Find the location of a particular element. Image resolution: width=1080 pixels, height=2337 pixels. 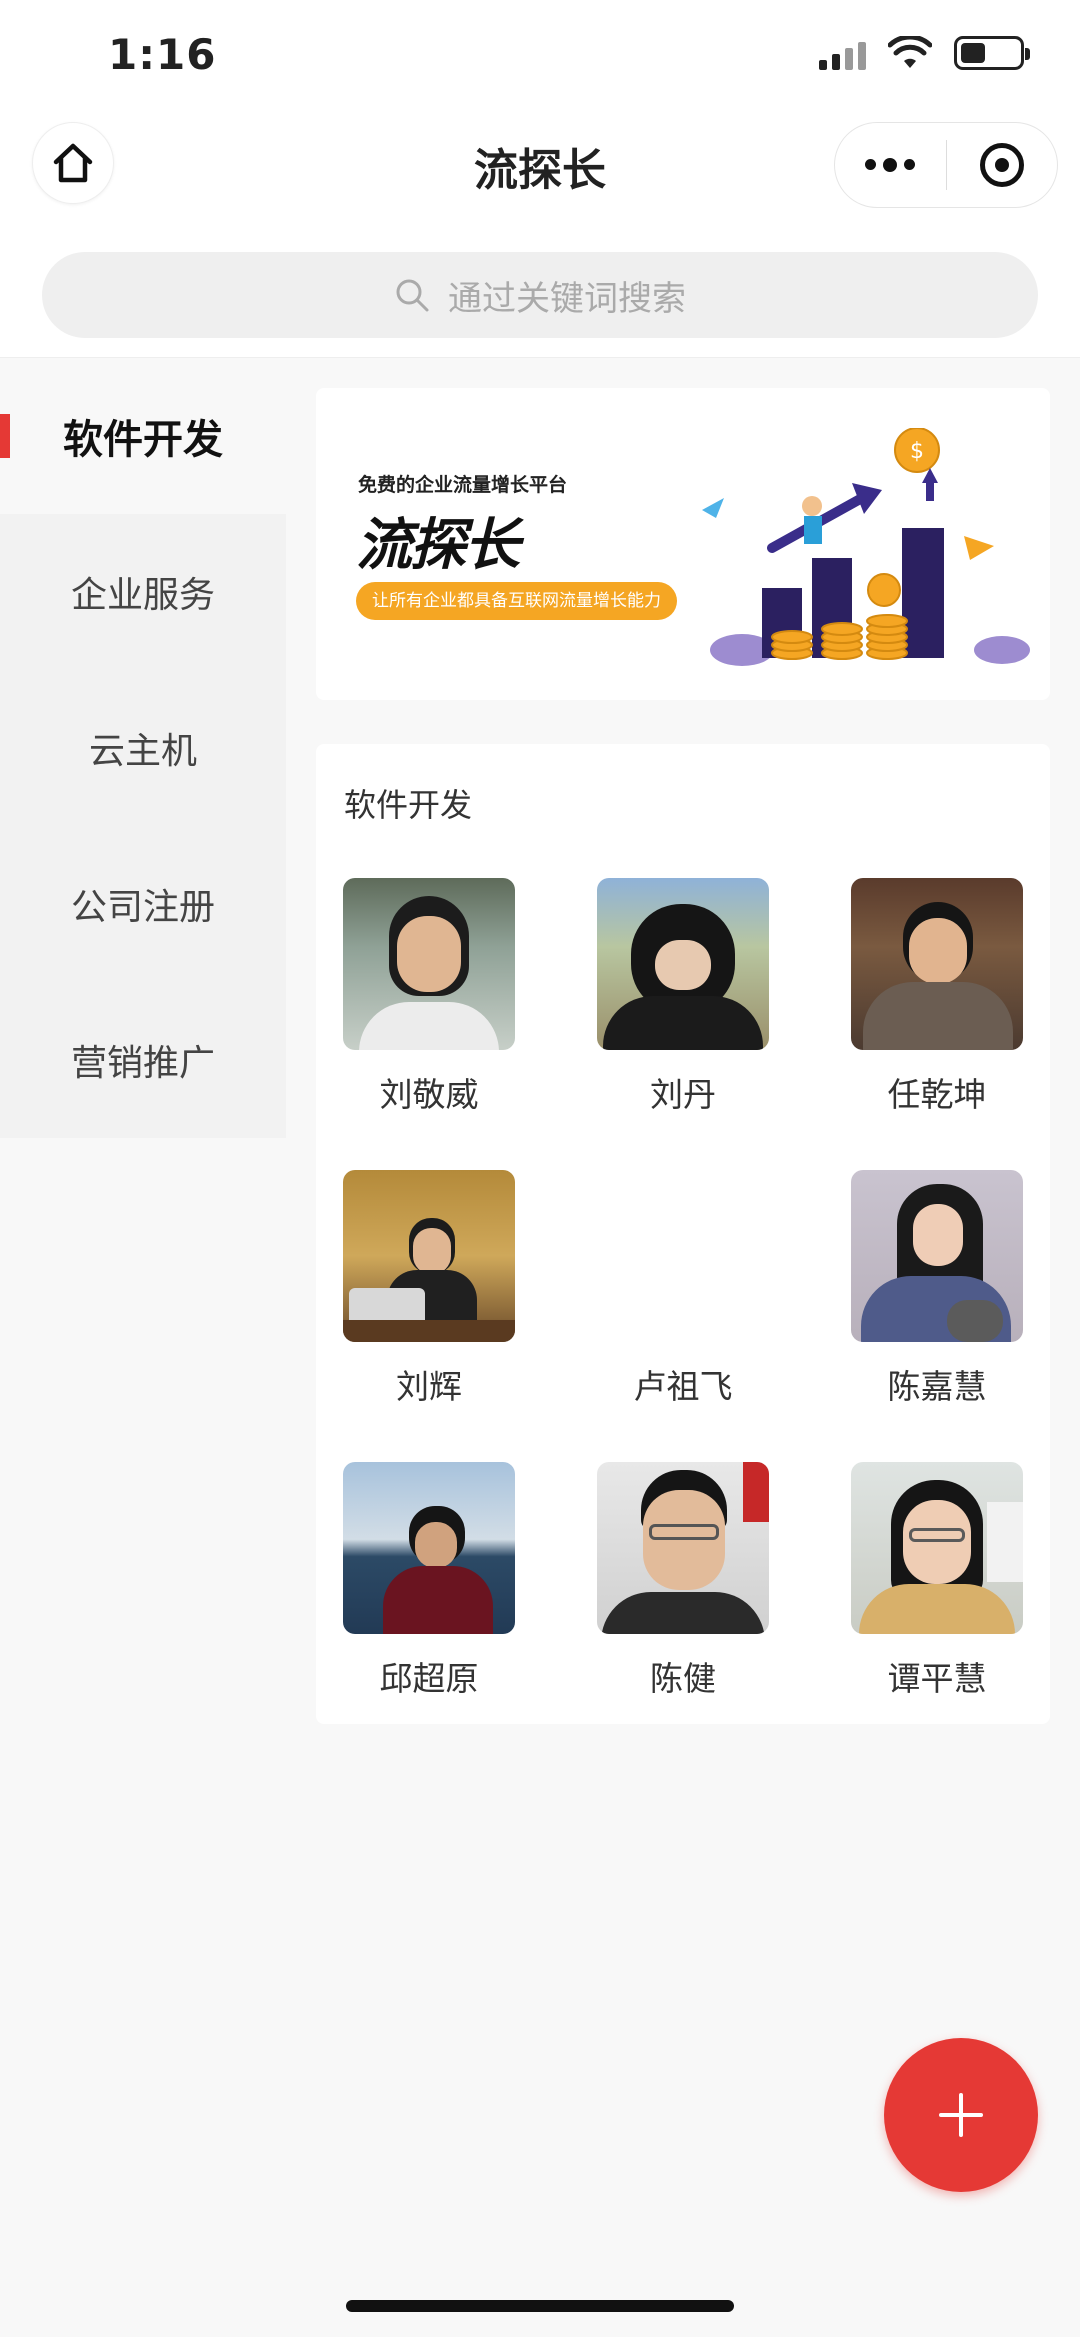

person-name: 谭平慧 is located at coordinates (937, 1678).